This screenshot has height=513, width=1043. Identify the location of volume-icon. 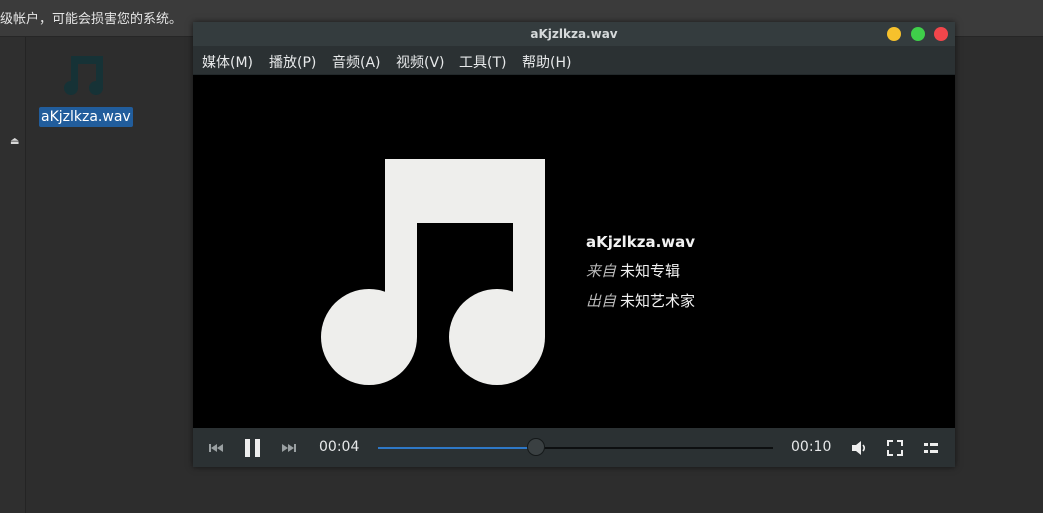
(859, 448).